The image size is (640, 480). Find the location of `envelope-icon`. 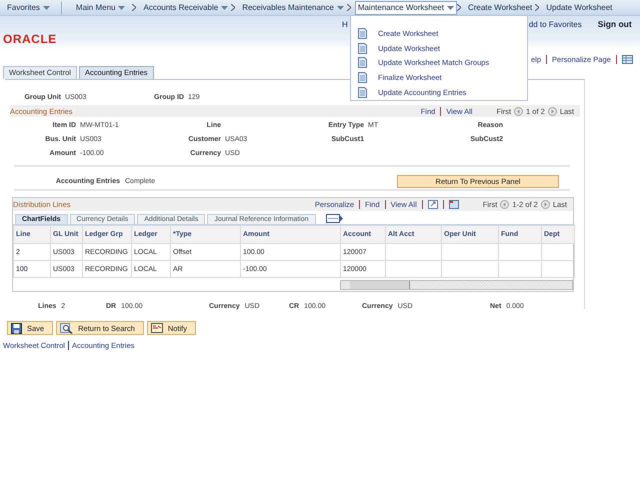

envelope-icon is located at coordinates (156, 328).